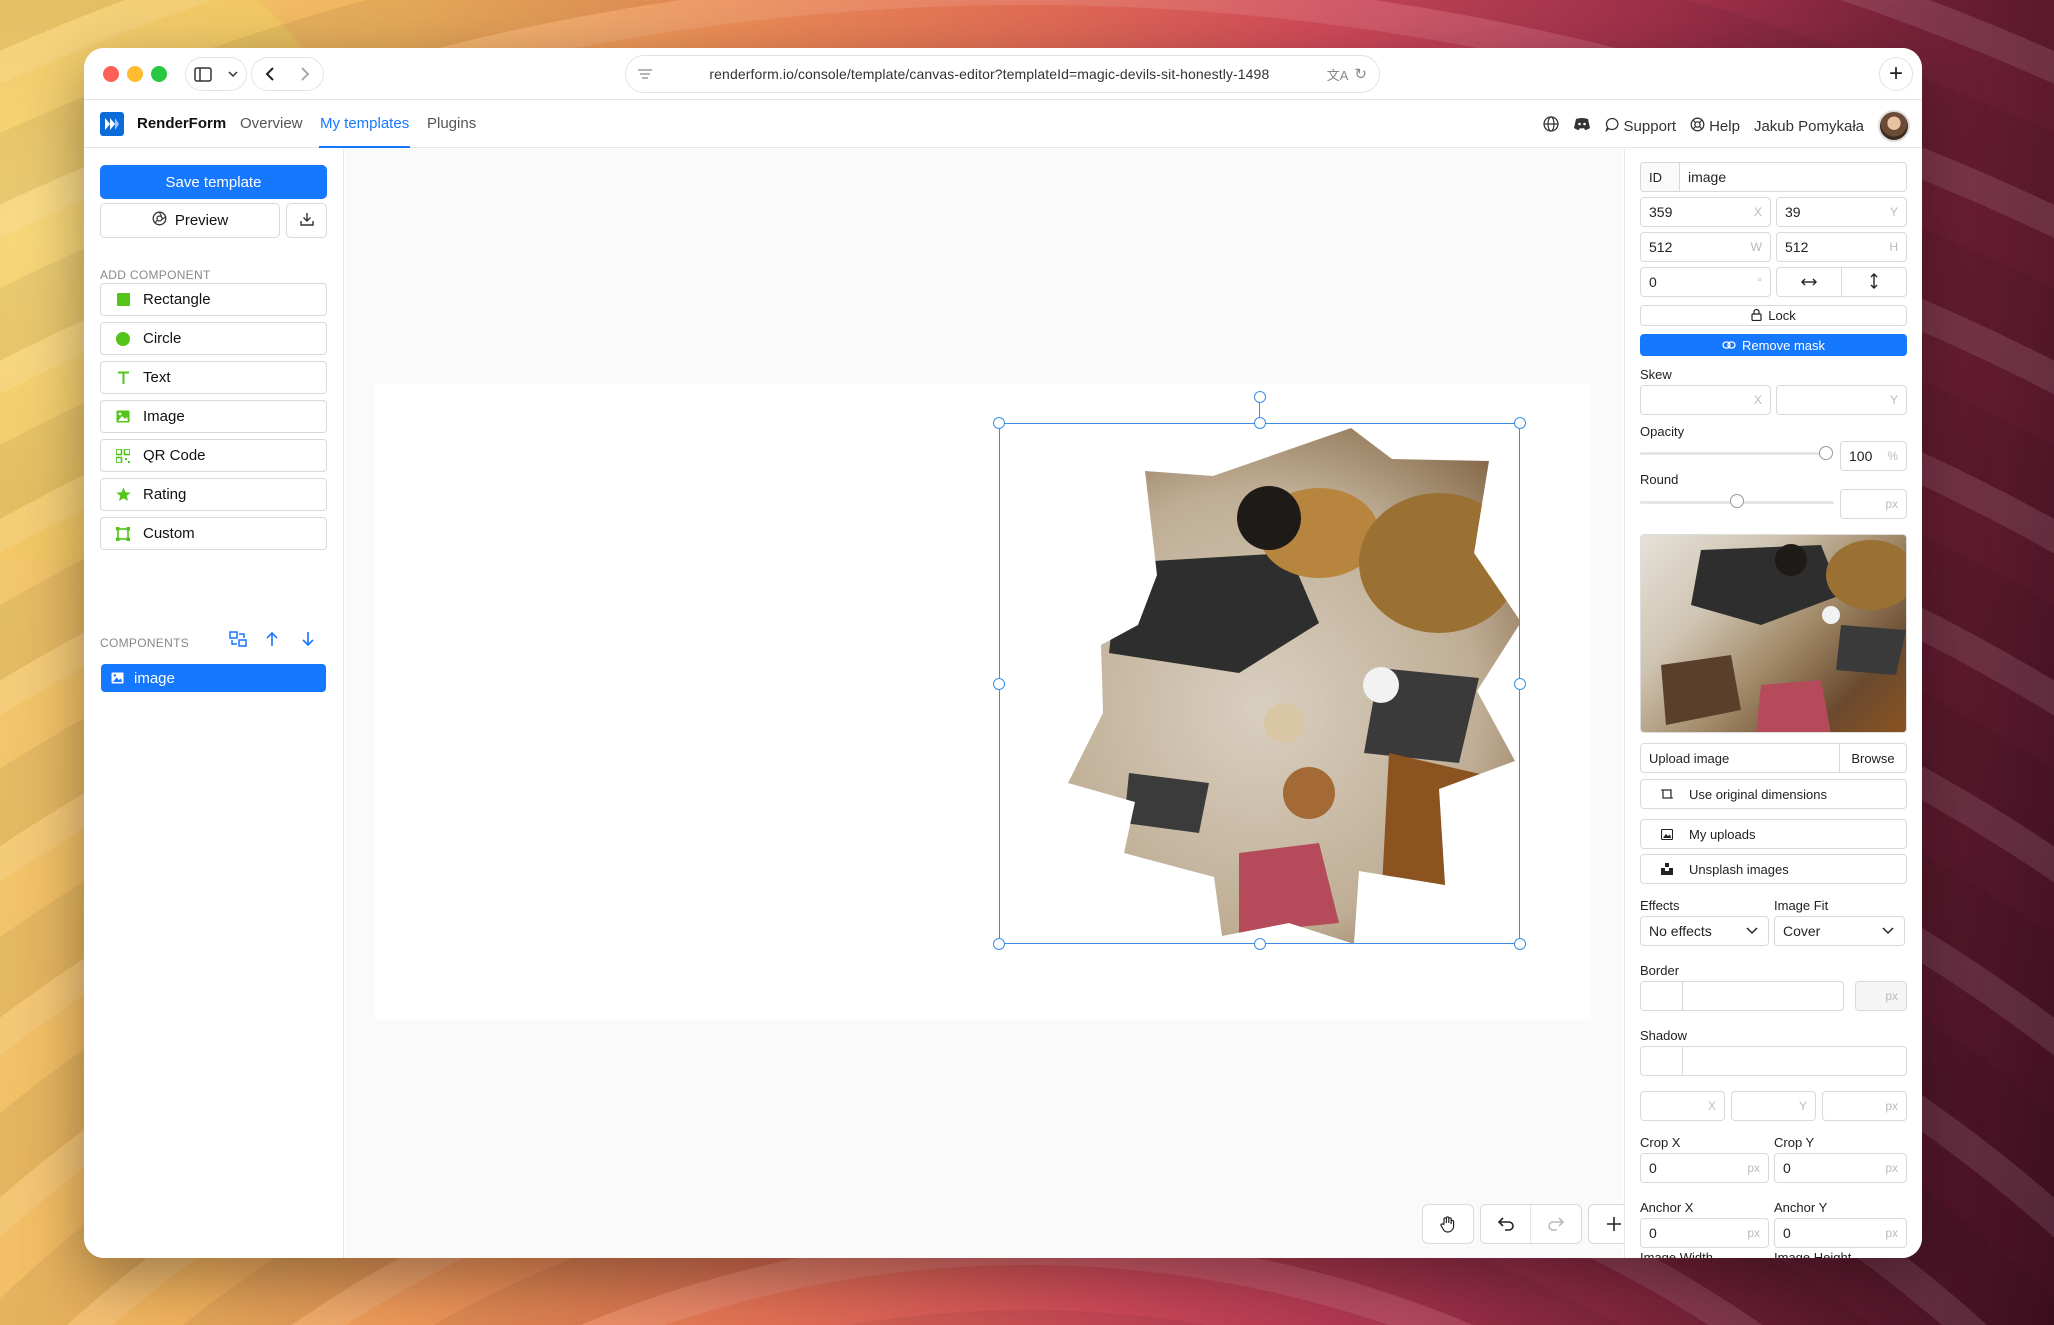 Image resolution: width=2054 pixels, height=1325 pixels. What do you see at coordinates (1550, 126) in the screenshot?
I see `globe-icon` at bounding box center [1550, 126].